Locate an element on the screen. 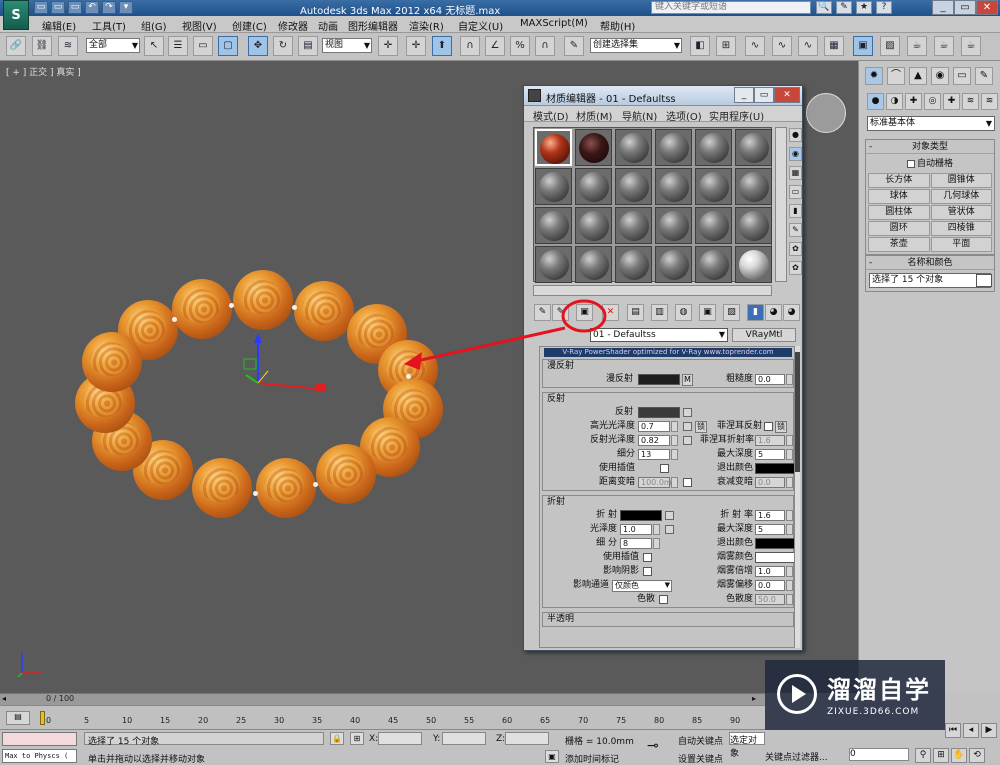 Image resolution: width=1000 pixels, height=765 pixels. unlink-icon: ⛓ is located at coordinates (42, 46).